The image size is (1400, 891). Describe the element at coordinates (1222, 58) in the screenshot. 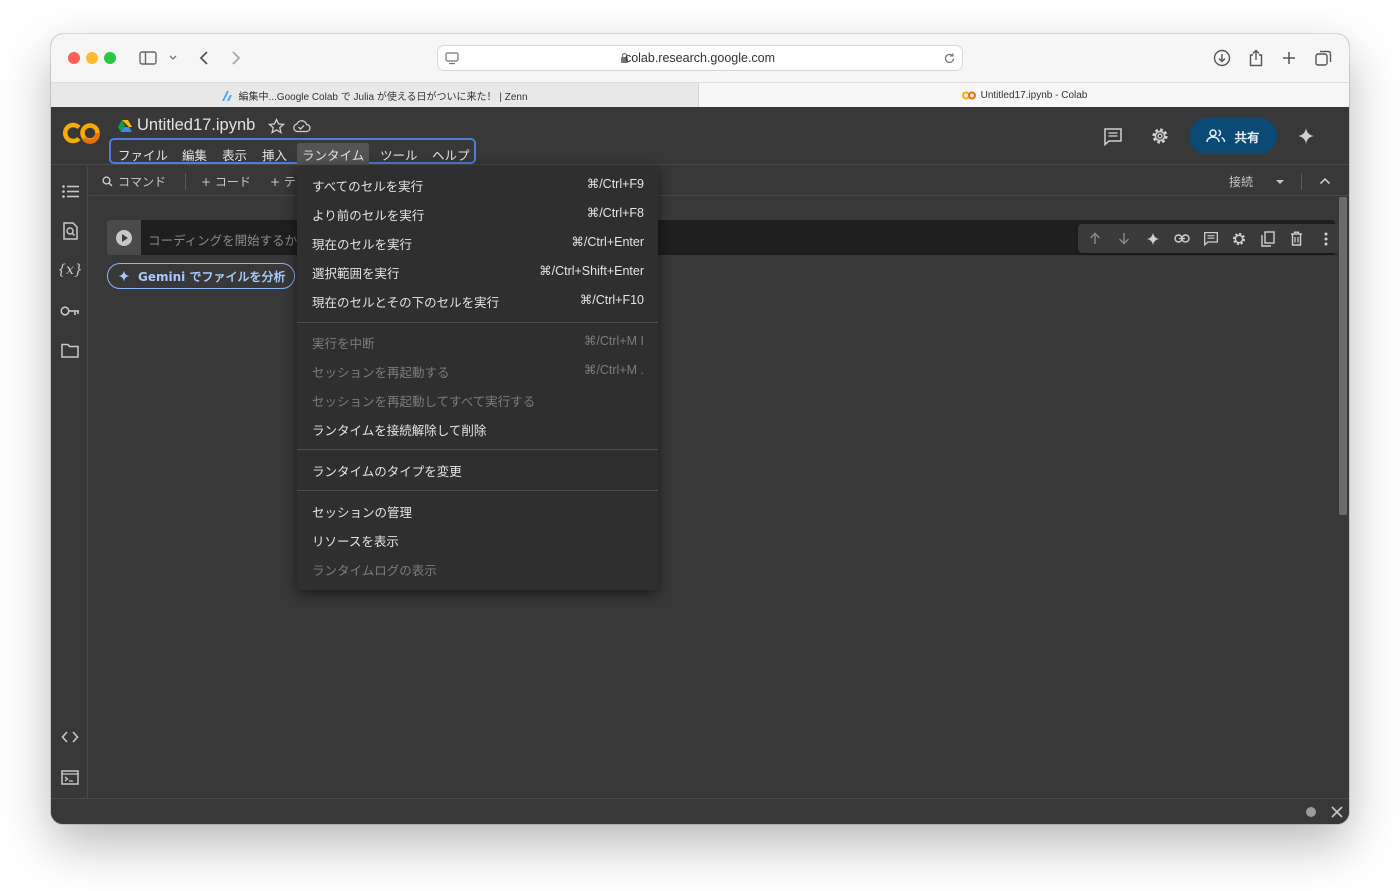

I see `downloads-icon` at that location.